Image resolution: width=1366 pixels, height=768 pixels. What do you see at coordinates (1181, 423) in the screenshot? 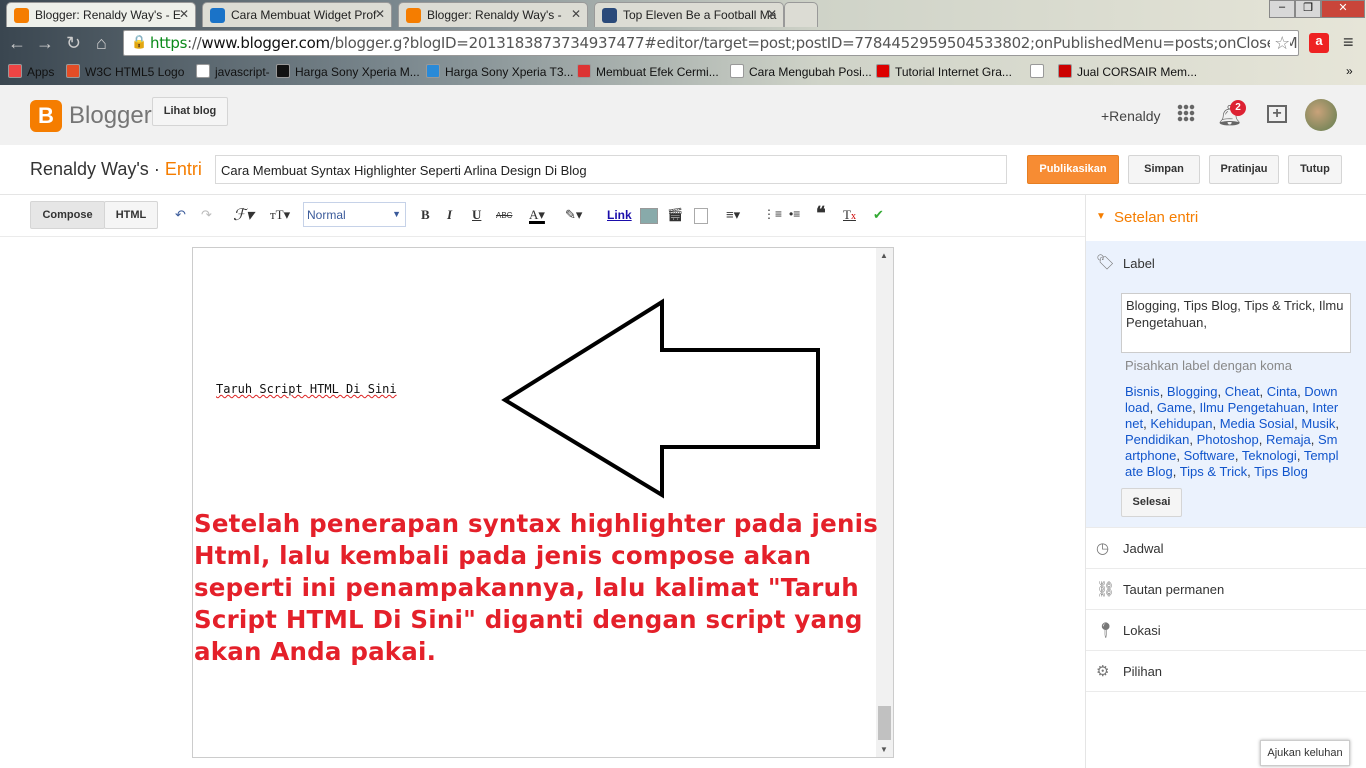
I see `label-suggestion: Kehidupan` at bounding box center [1181, 423].